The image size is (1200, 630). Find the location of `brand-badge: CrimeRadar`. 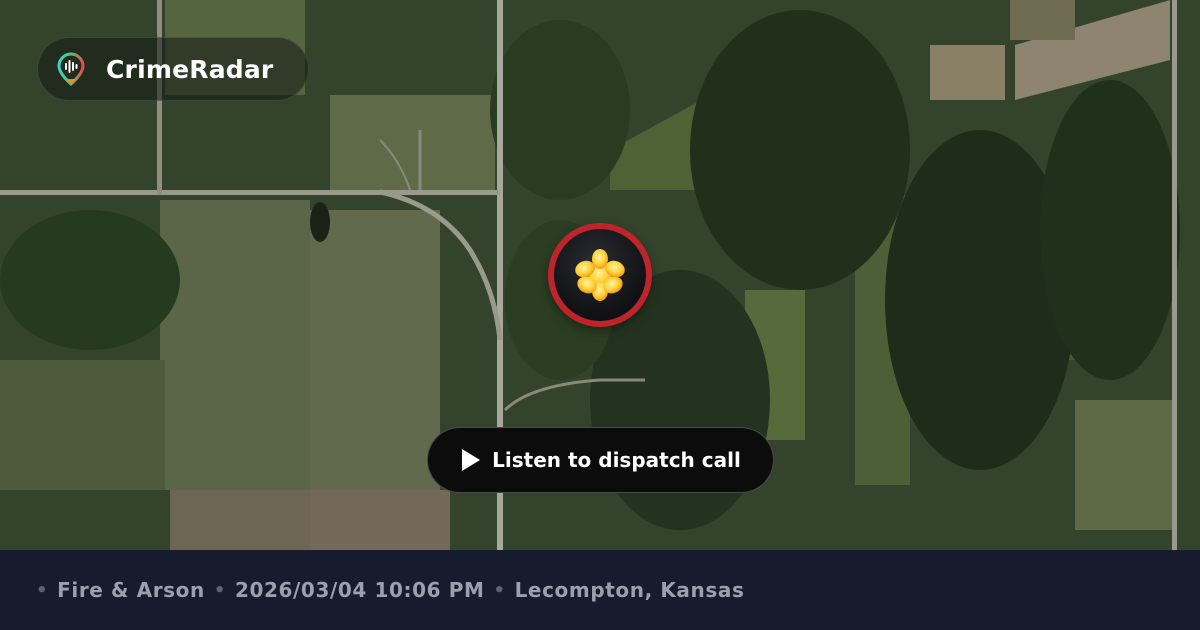

brand-badge: CrimeRadar is located at coordinates (173, 69).